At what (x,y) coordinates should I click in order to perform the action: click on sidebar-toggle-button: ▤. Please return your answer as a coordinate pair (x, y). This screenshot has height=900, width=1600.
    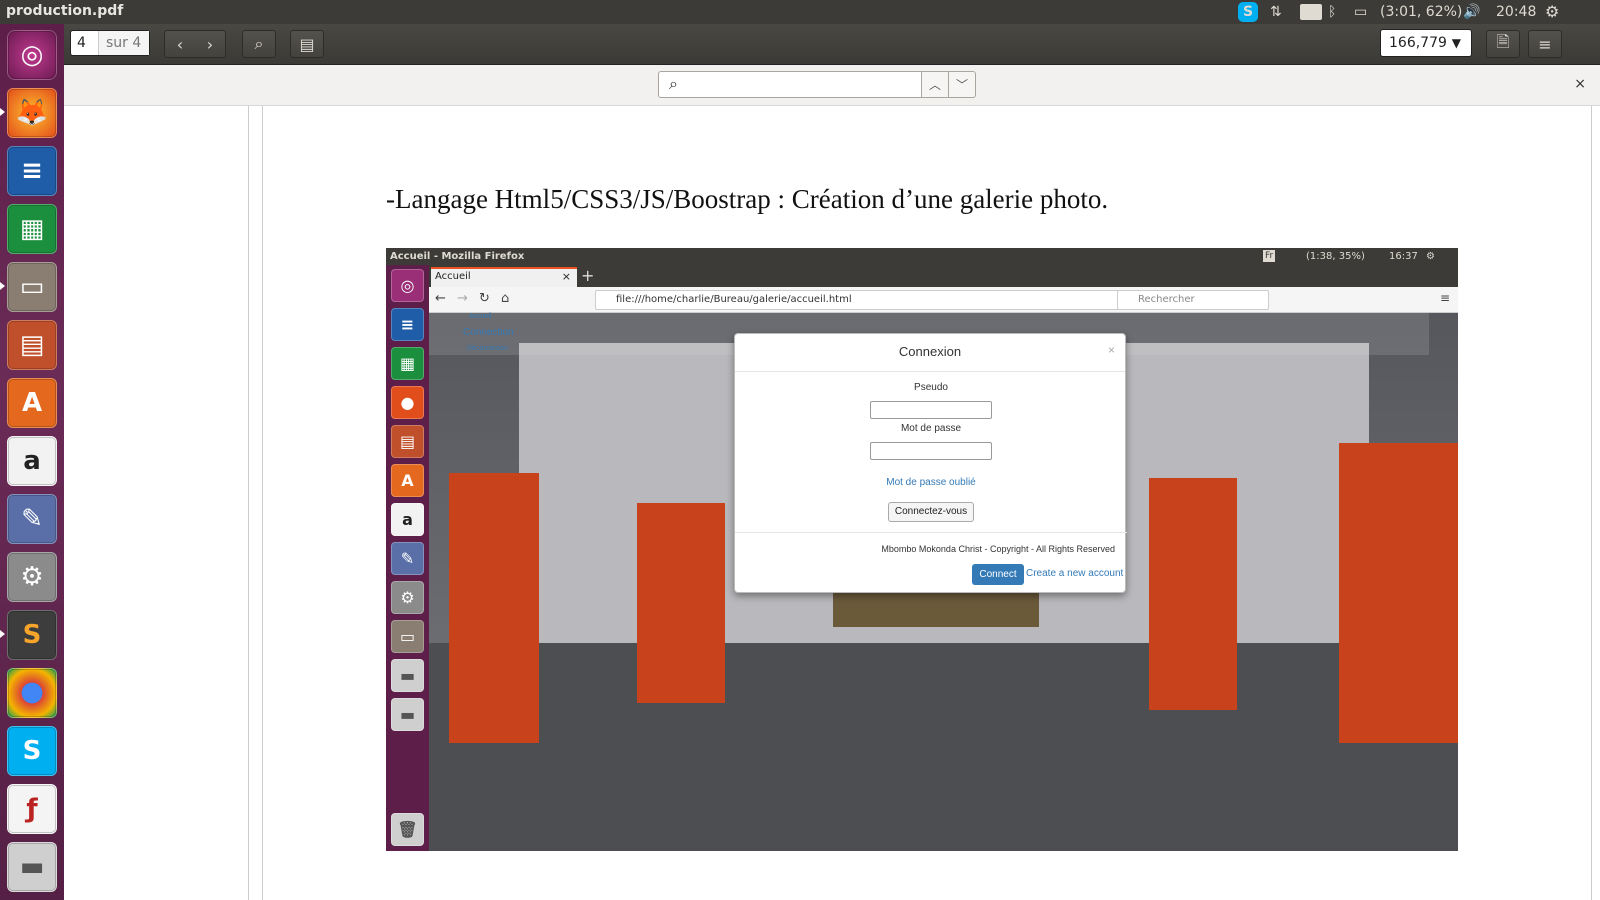
    Looking at the image, I should click on (307, 44).